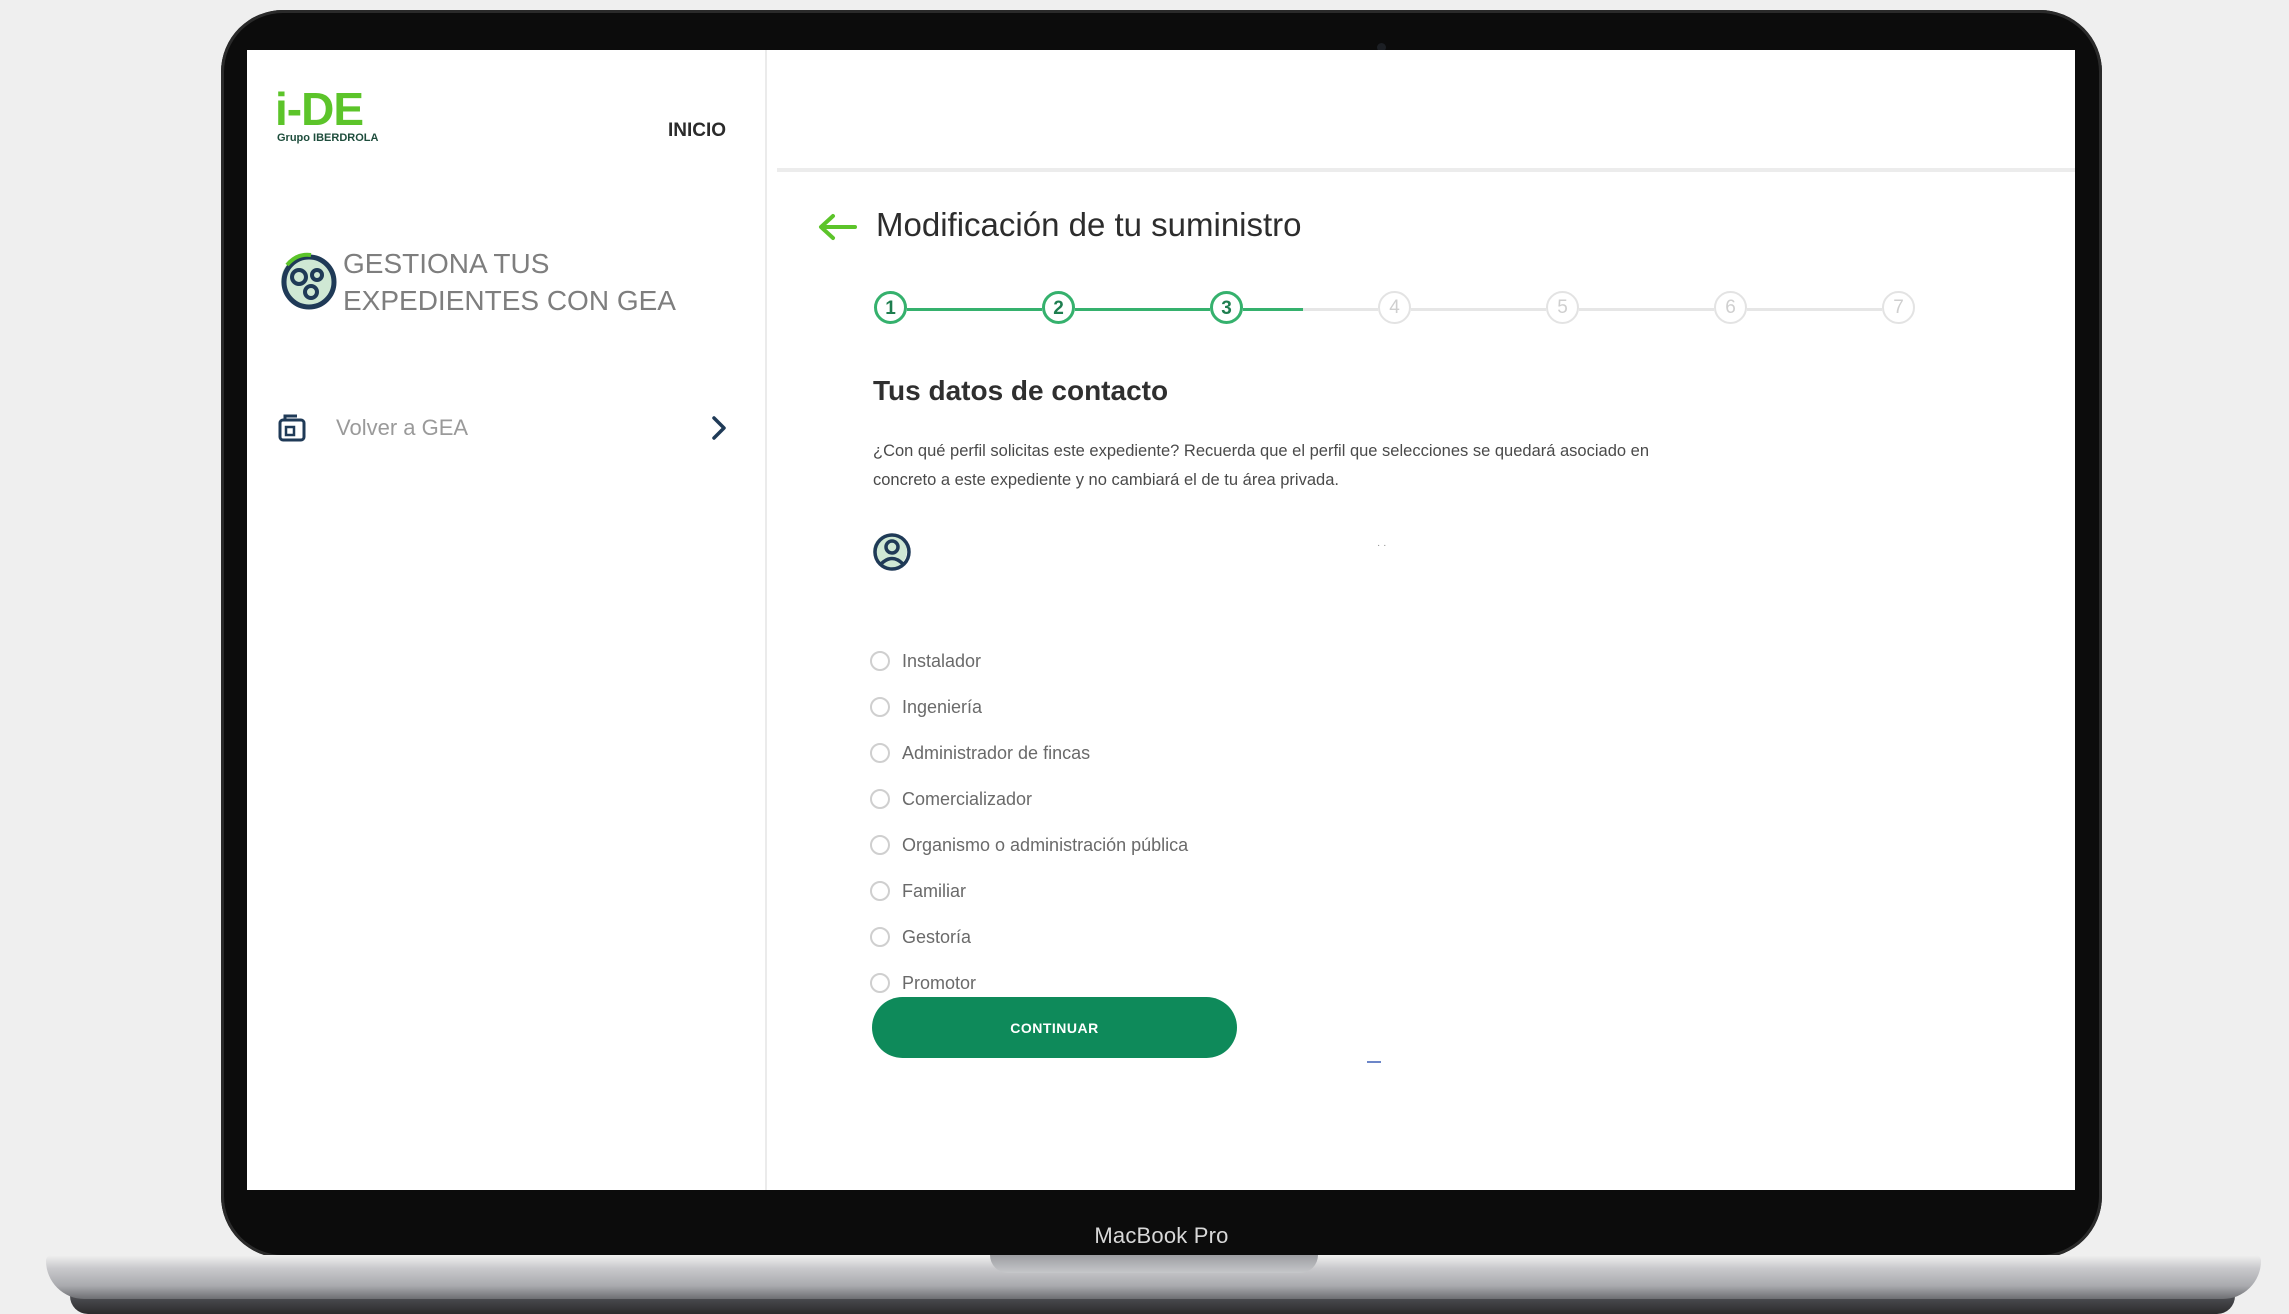 This screenshot has height=1314, width=2289. I want to click on gea-header: GESTIONA TUS EXPEDIENTES CON GEA, so click(512, 290).